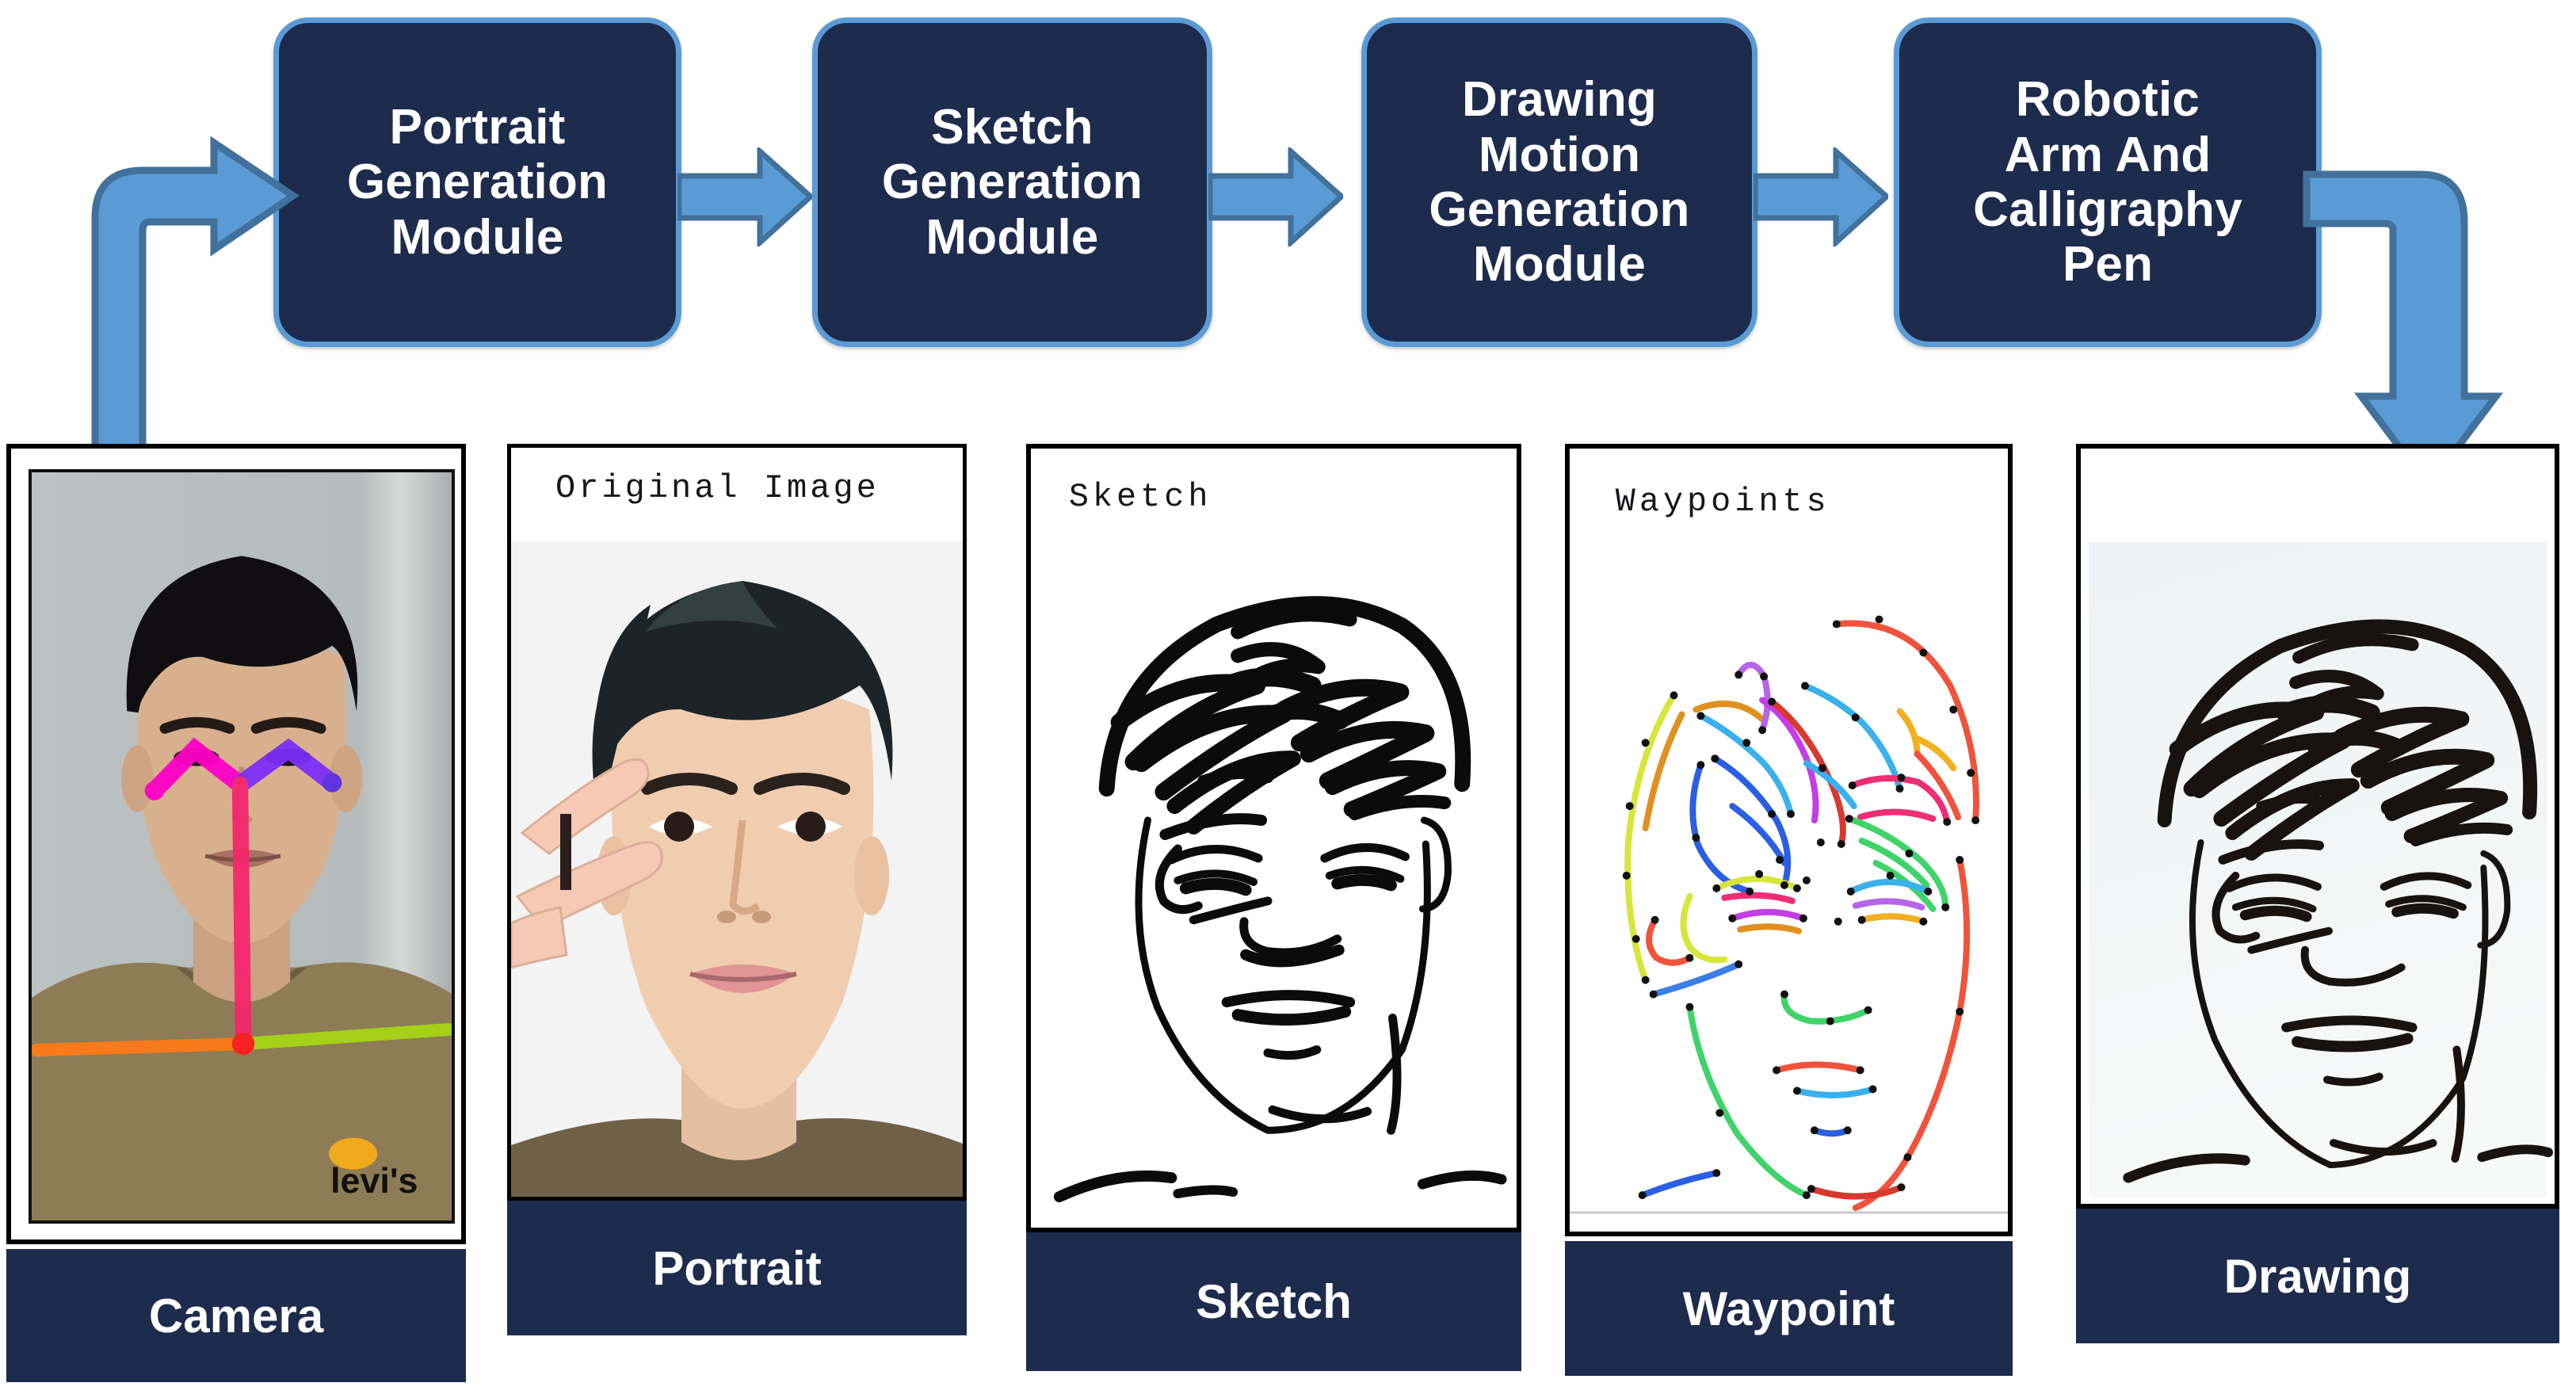  Describe the element at coordinates (2432, 313) in the screenshot. I see `arrow-robot-to-drawing-icon` at that location.